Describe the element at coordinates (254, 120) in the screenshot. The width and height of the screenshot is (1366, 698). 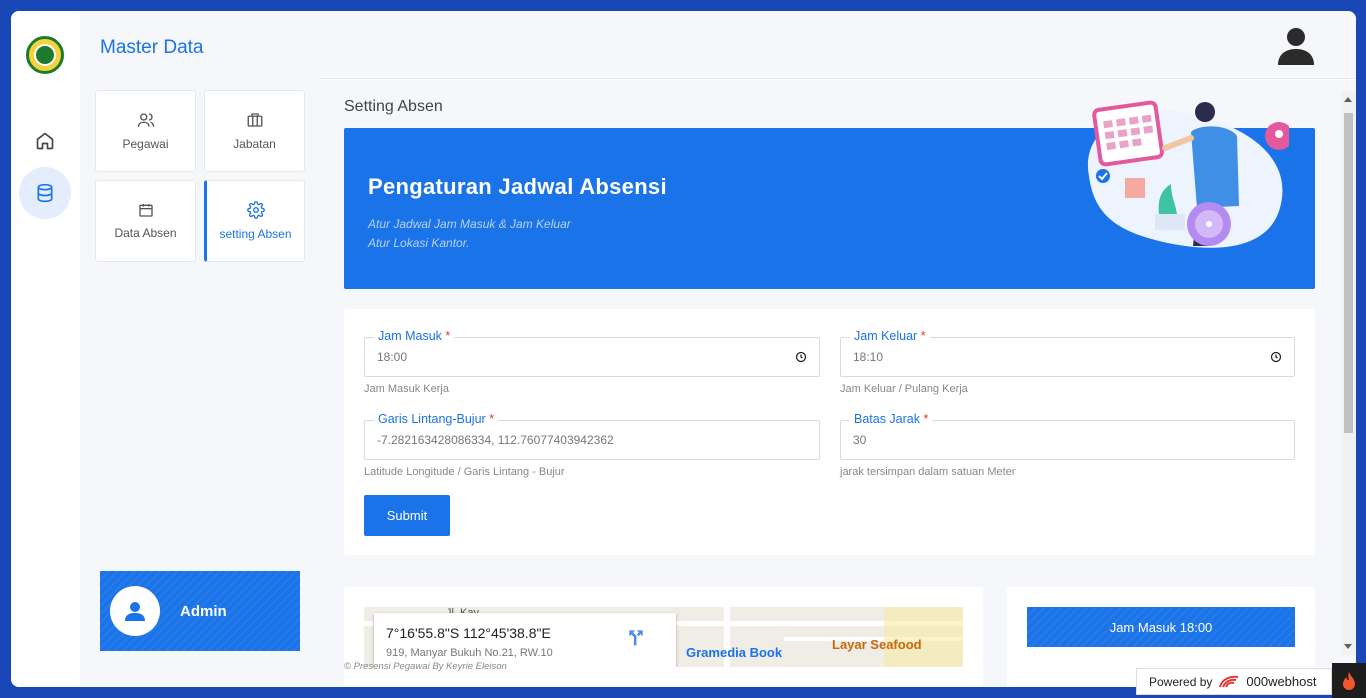
I see `briefcase-icon` at that location.